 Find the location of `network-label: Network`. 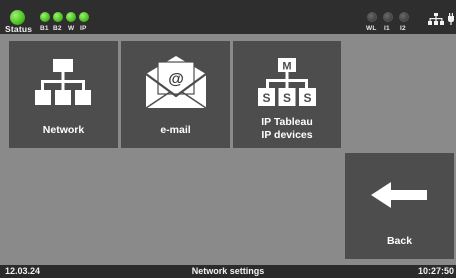

network-label: Network is located at coordinates (63, 130).